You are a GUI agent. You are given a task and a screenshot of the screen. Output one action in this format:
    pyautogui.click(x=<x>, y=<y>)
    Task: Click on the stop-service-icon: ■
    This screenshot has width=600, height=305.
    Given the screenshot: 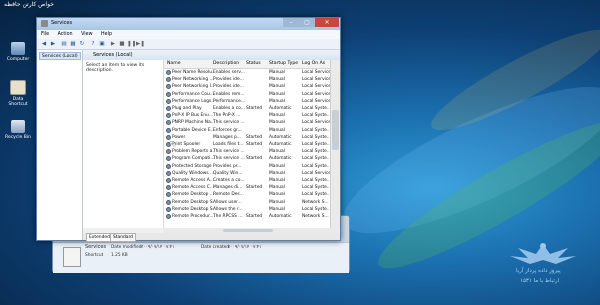 What is the action you would take?
    pyautogui.click(x=122, y=44)
    